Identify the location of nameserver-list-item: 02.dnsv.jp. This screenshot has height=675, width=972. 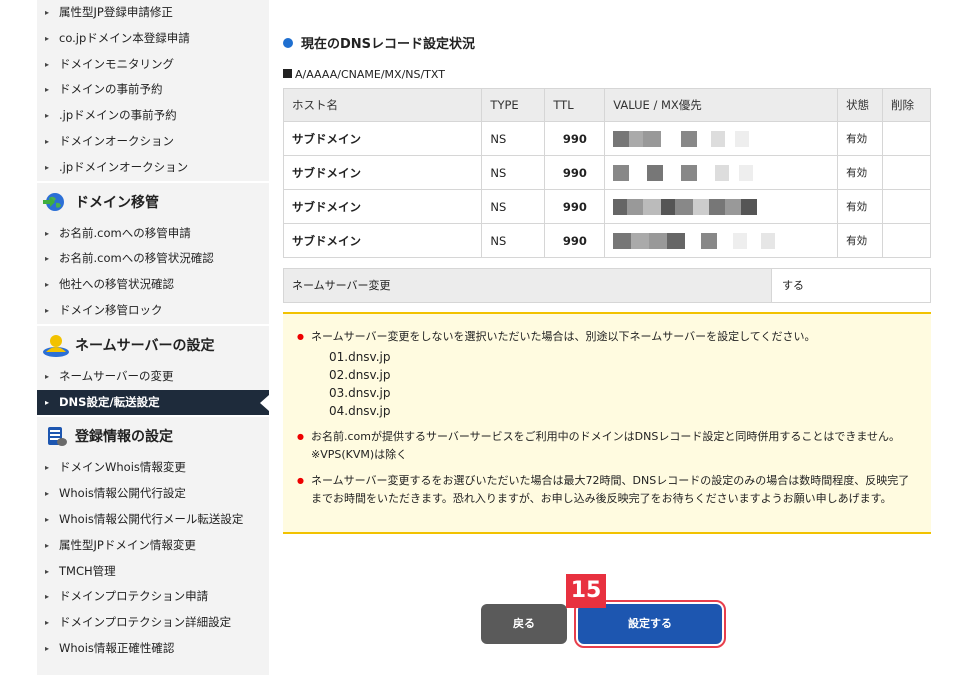
(360, 375).